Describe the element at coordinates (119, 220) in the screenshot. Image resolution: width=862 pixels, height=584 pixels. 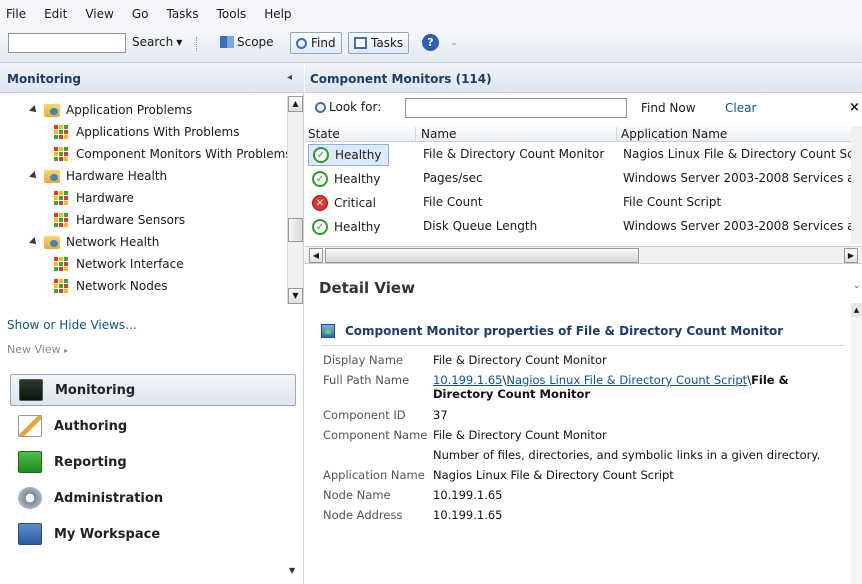
I see `tree-item-hardware-sensors: Hardware Sensors` at that location.